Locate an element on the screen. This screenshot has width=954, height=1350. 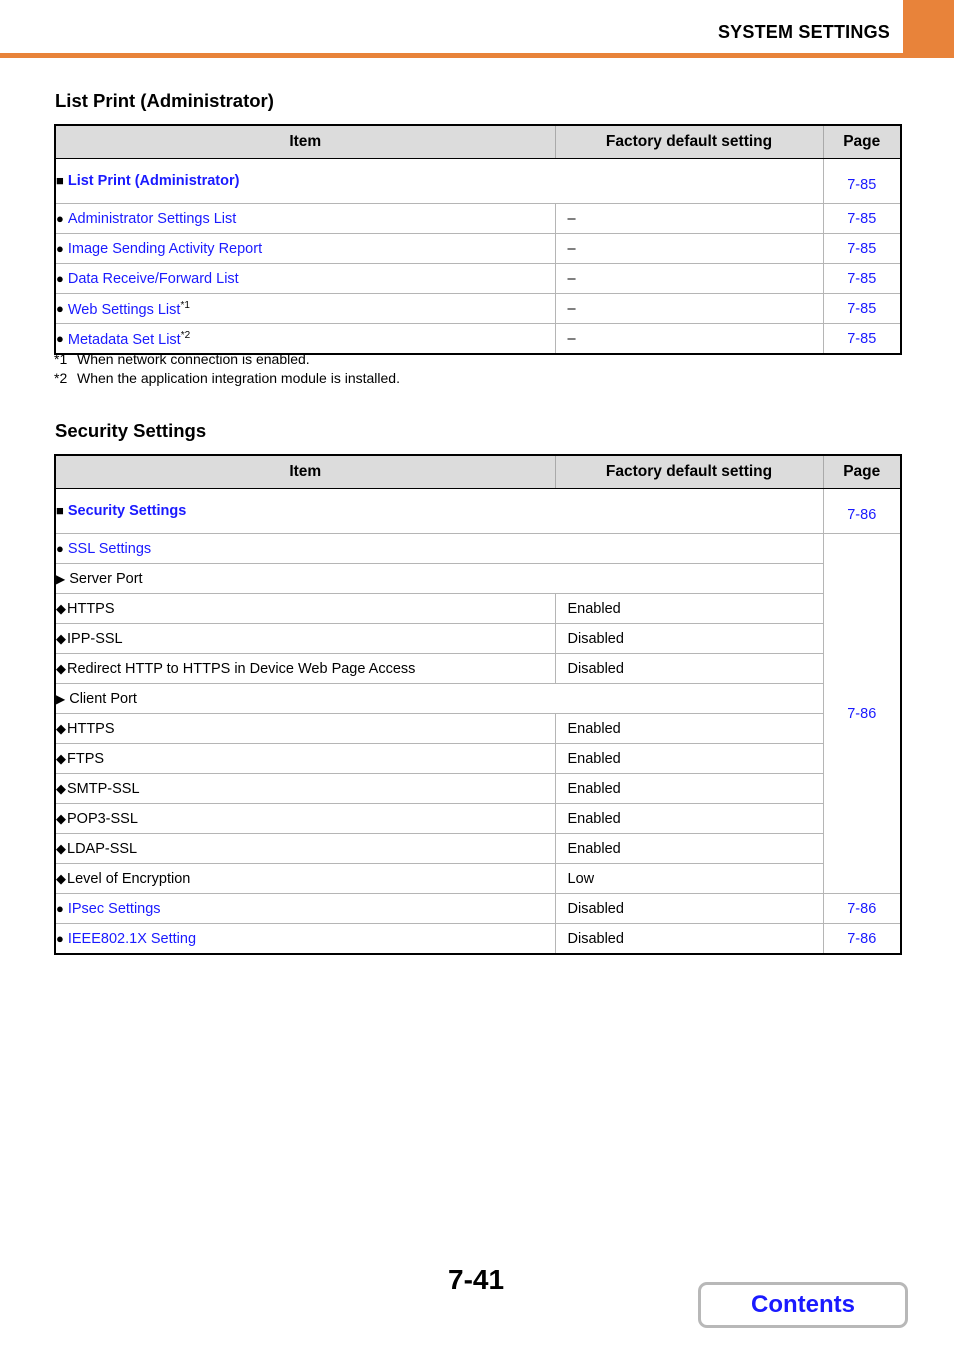
table-row: ● Data Receive/Forward List – 7-85 is located at coordinates (478, 278).